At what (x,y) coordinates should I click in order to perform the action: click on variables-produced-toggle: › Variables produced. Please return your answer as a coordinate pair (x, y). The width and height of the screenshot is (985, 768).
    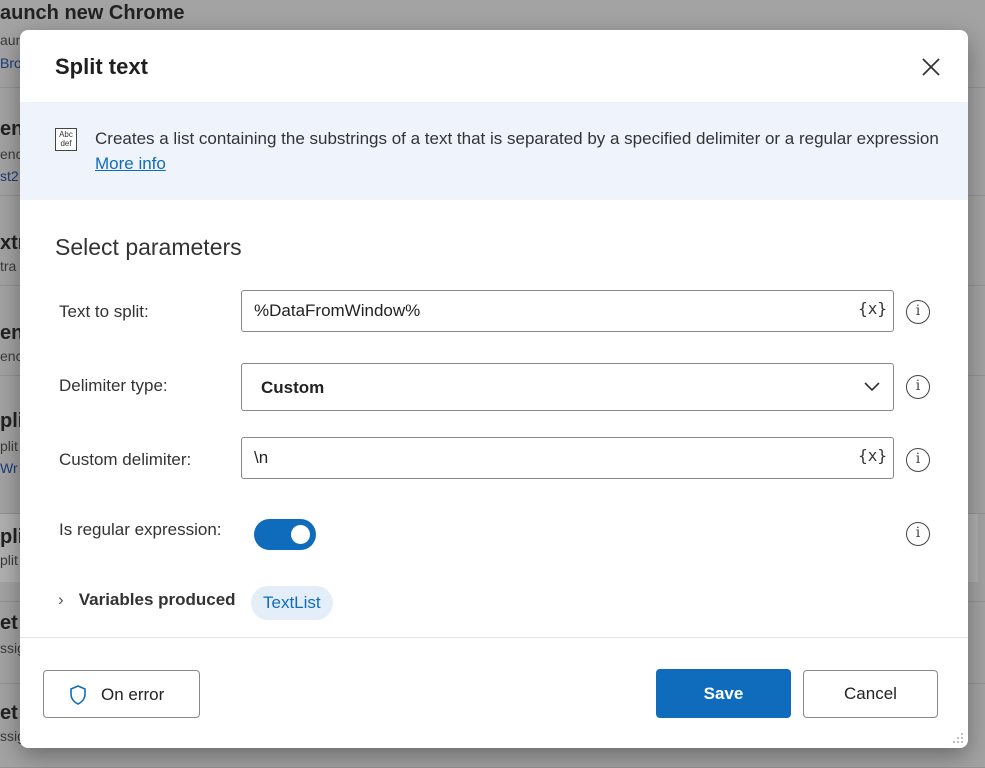
    Looking at the image, I should click on (147, 600).